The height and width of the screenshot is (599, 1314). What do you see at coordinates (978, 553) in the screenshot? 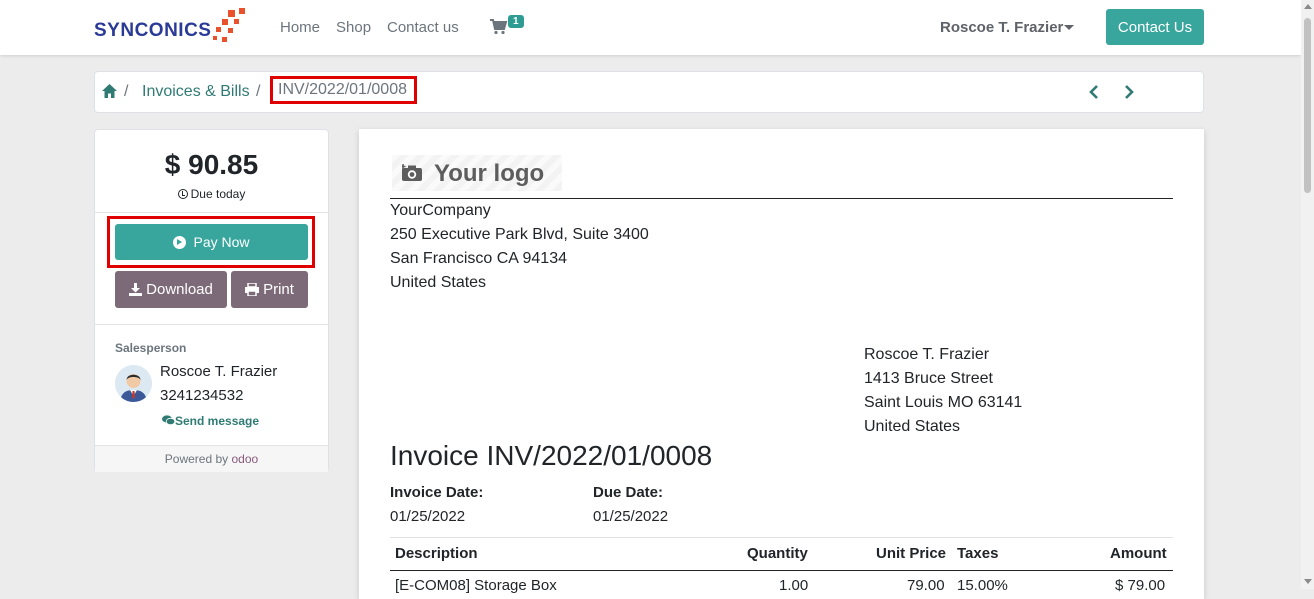
I see `col-header-taxes: Taxes` at bounding box center [978, 553].